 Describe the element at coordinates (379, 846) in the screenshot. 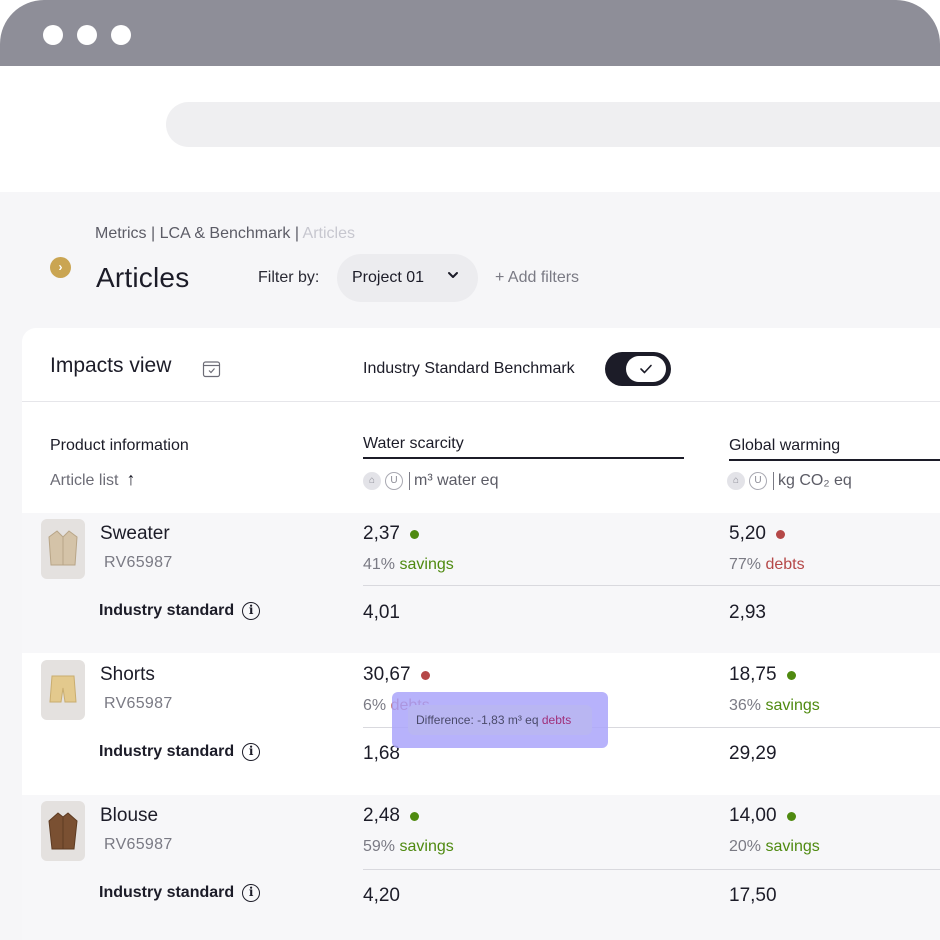

I see `pct-text: 59%` at that location.